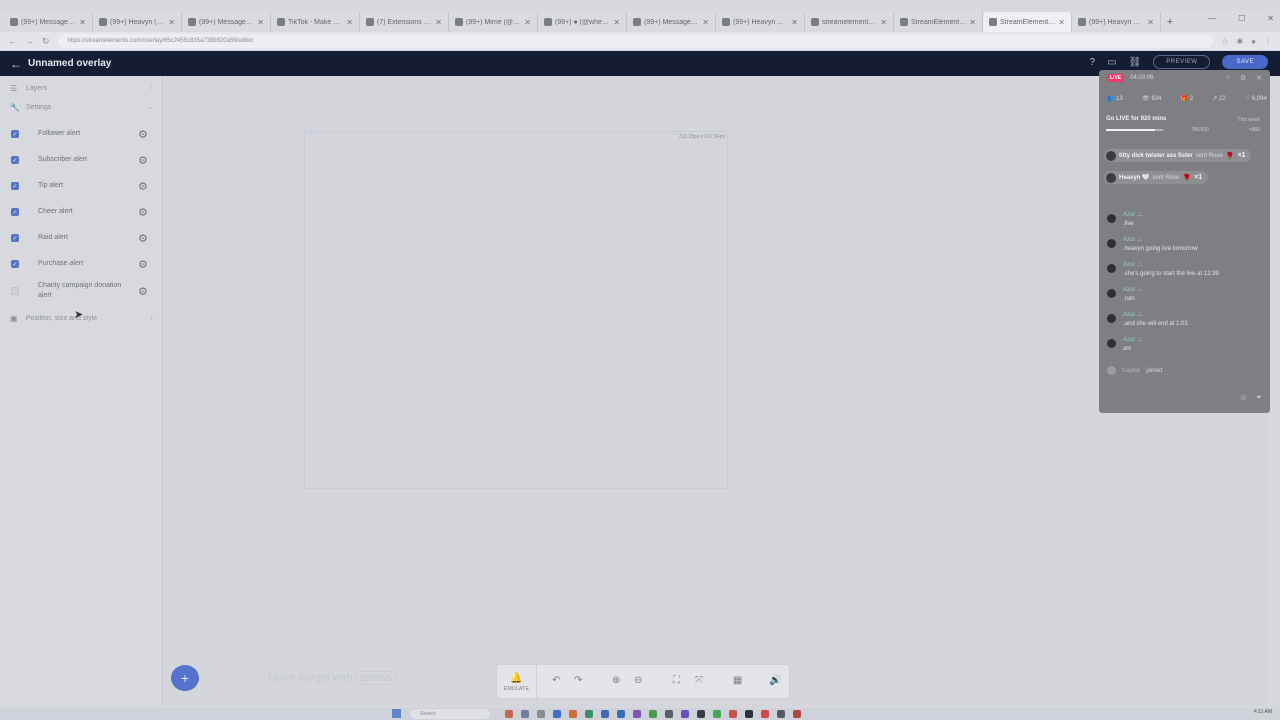 This screenshot has width=1280, height=720. I want to click on back-nav-icon: ←, so click(12, 41).